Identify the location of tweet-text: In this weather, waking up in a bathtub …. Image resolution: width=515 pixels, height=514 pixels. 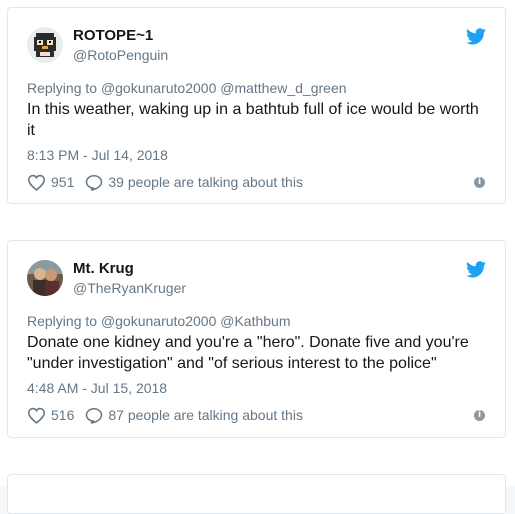
(257, 120).